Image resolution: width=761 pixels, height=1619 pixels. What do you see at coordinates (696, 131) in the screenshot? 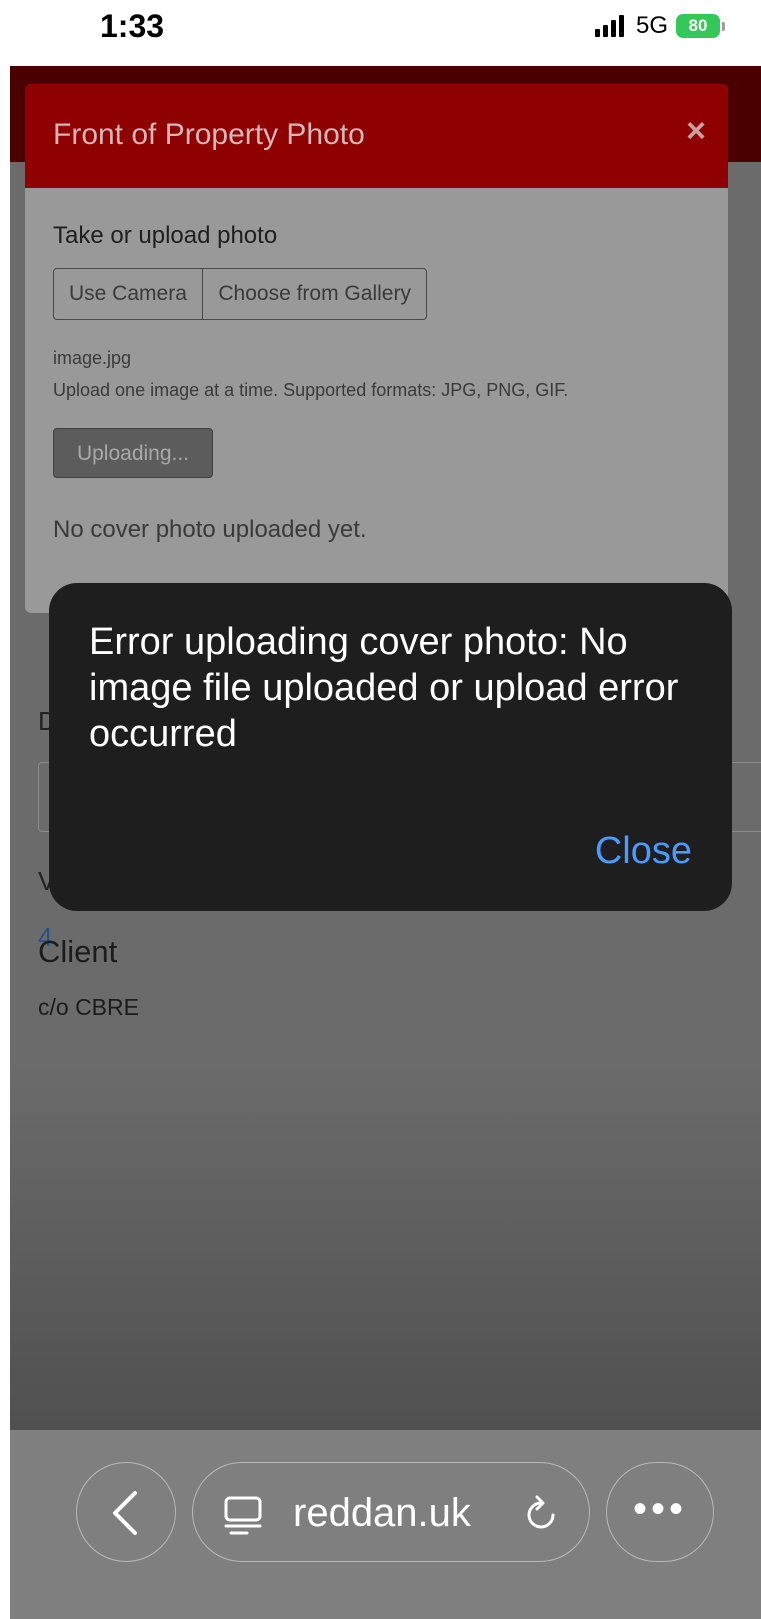
I see `close-icon: ×` at bounding box center [696, 131].